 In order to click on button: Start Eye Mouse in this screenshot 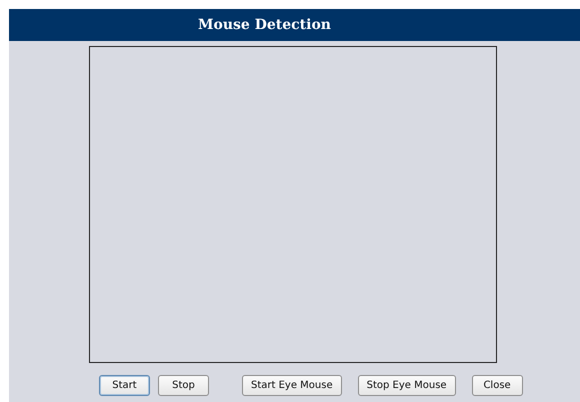, I will do `click(292, 385)`.